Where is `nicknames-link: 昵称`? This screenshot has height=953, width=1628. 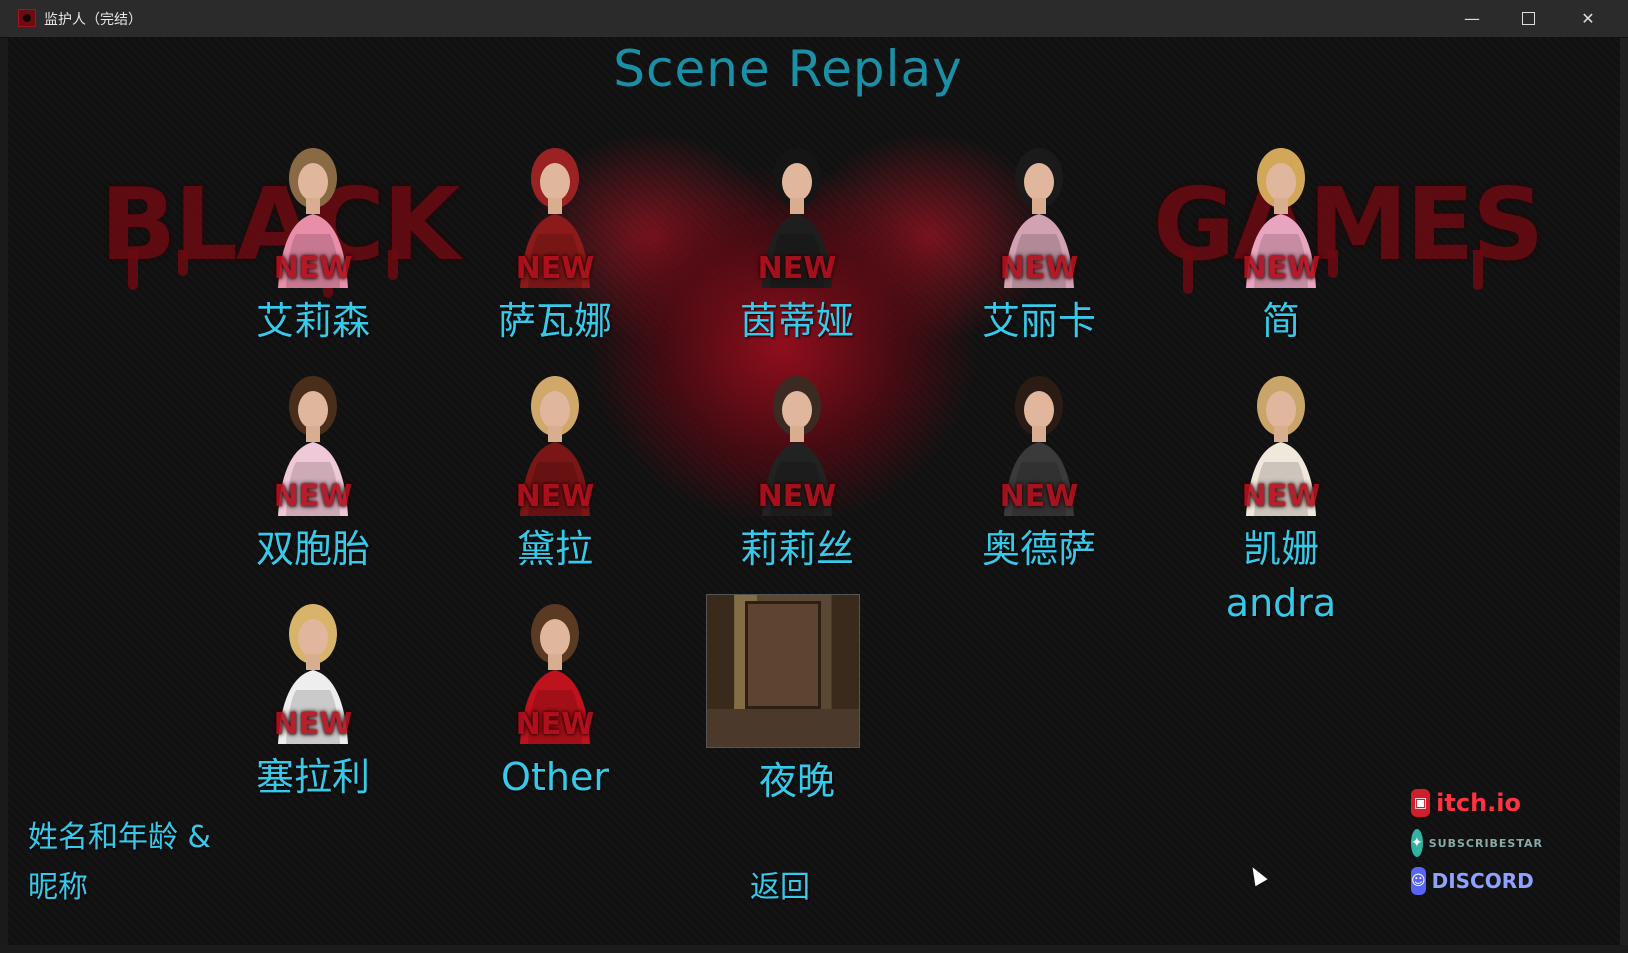
nicknames-link: 昵称 is located at coordinates (58, 884).